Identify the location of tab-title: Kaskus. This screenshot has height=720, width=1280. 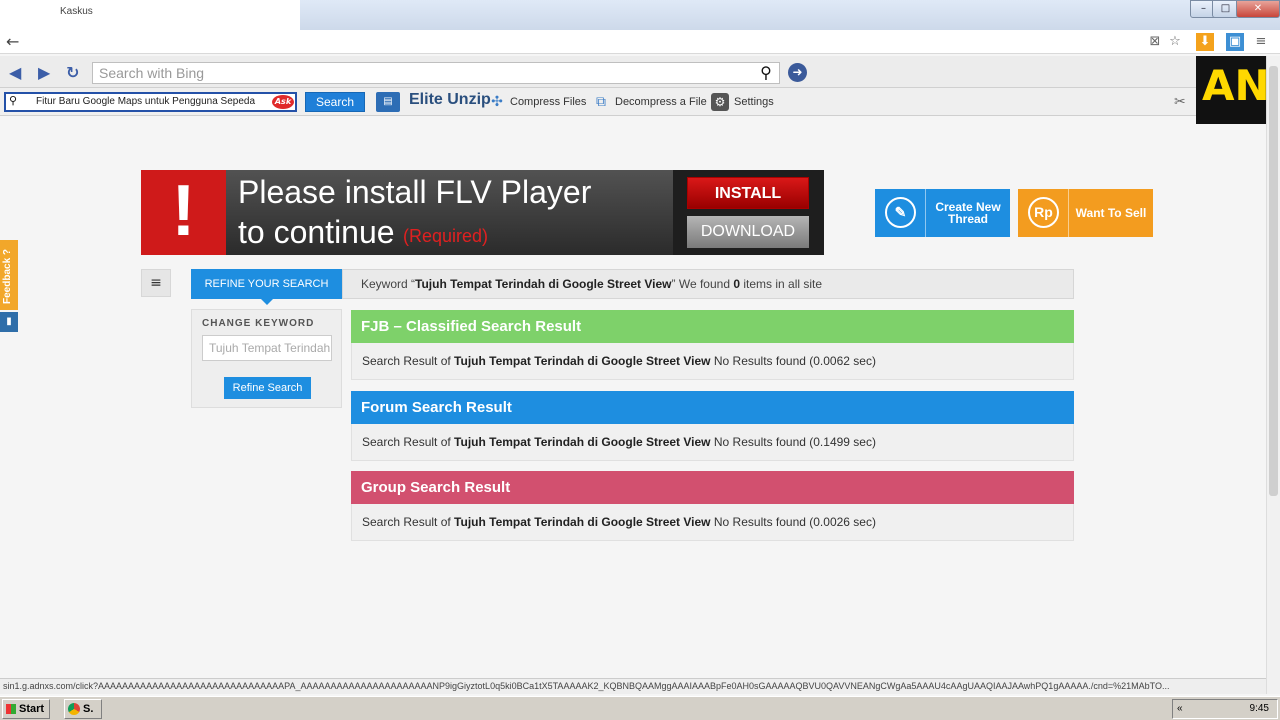
(76, 11).